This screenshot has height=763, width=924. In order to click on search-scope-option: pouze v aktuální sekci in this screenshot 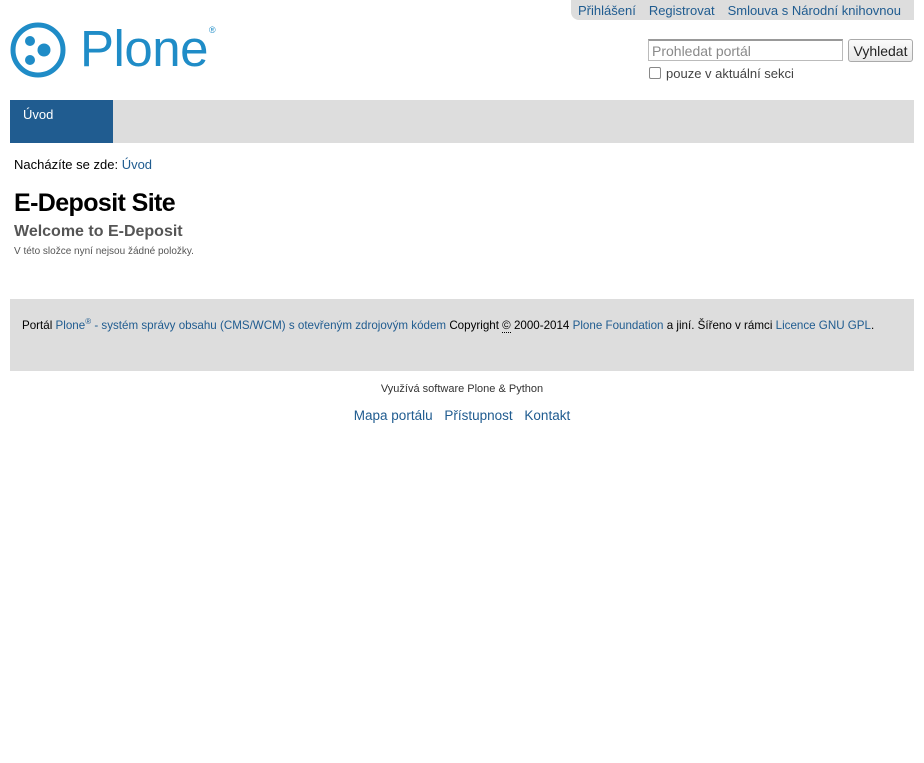, I will do `click(721, 73)`.